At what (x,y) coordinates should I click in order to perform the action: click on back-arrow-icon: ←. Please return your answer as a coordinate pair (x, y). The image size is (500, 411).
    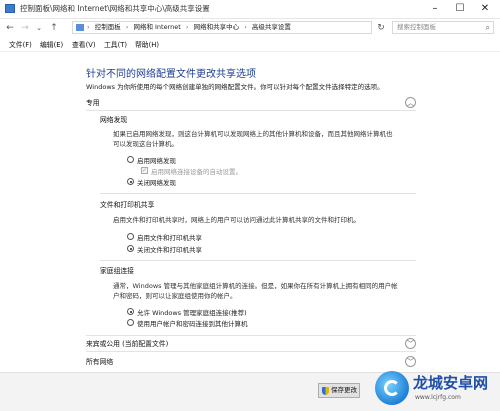
    Looking at the image, I should click on (10, 28).